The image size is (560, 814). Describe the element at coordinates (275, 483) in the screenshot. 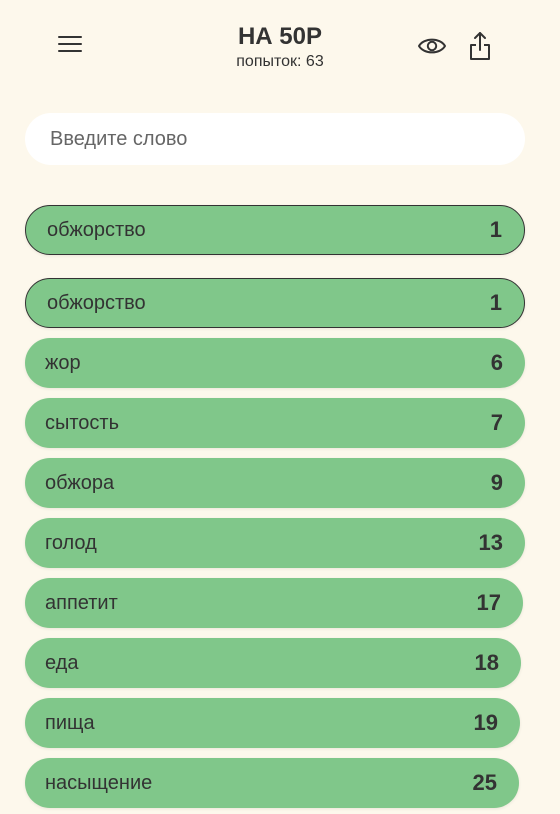

I see `guess-row: обжора 9` at that location.